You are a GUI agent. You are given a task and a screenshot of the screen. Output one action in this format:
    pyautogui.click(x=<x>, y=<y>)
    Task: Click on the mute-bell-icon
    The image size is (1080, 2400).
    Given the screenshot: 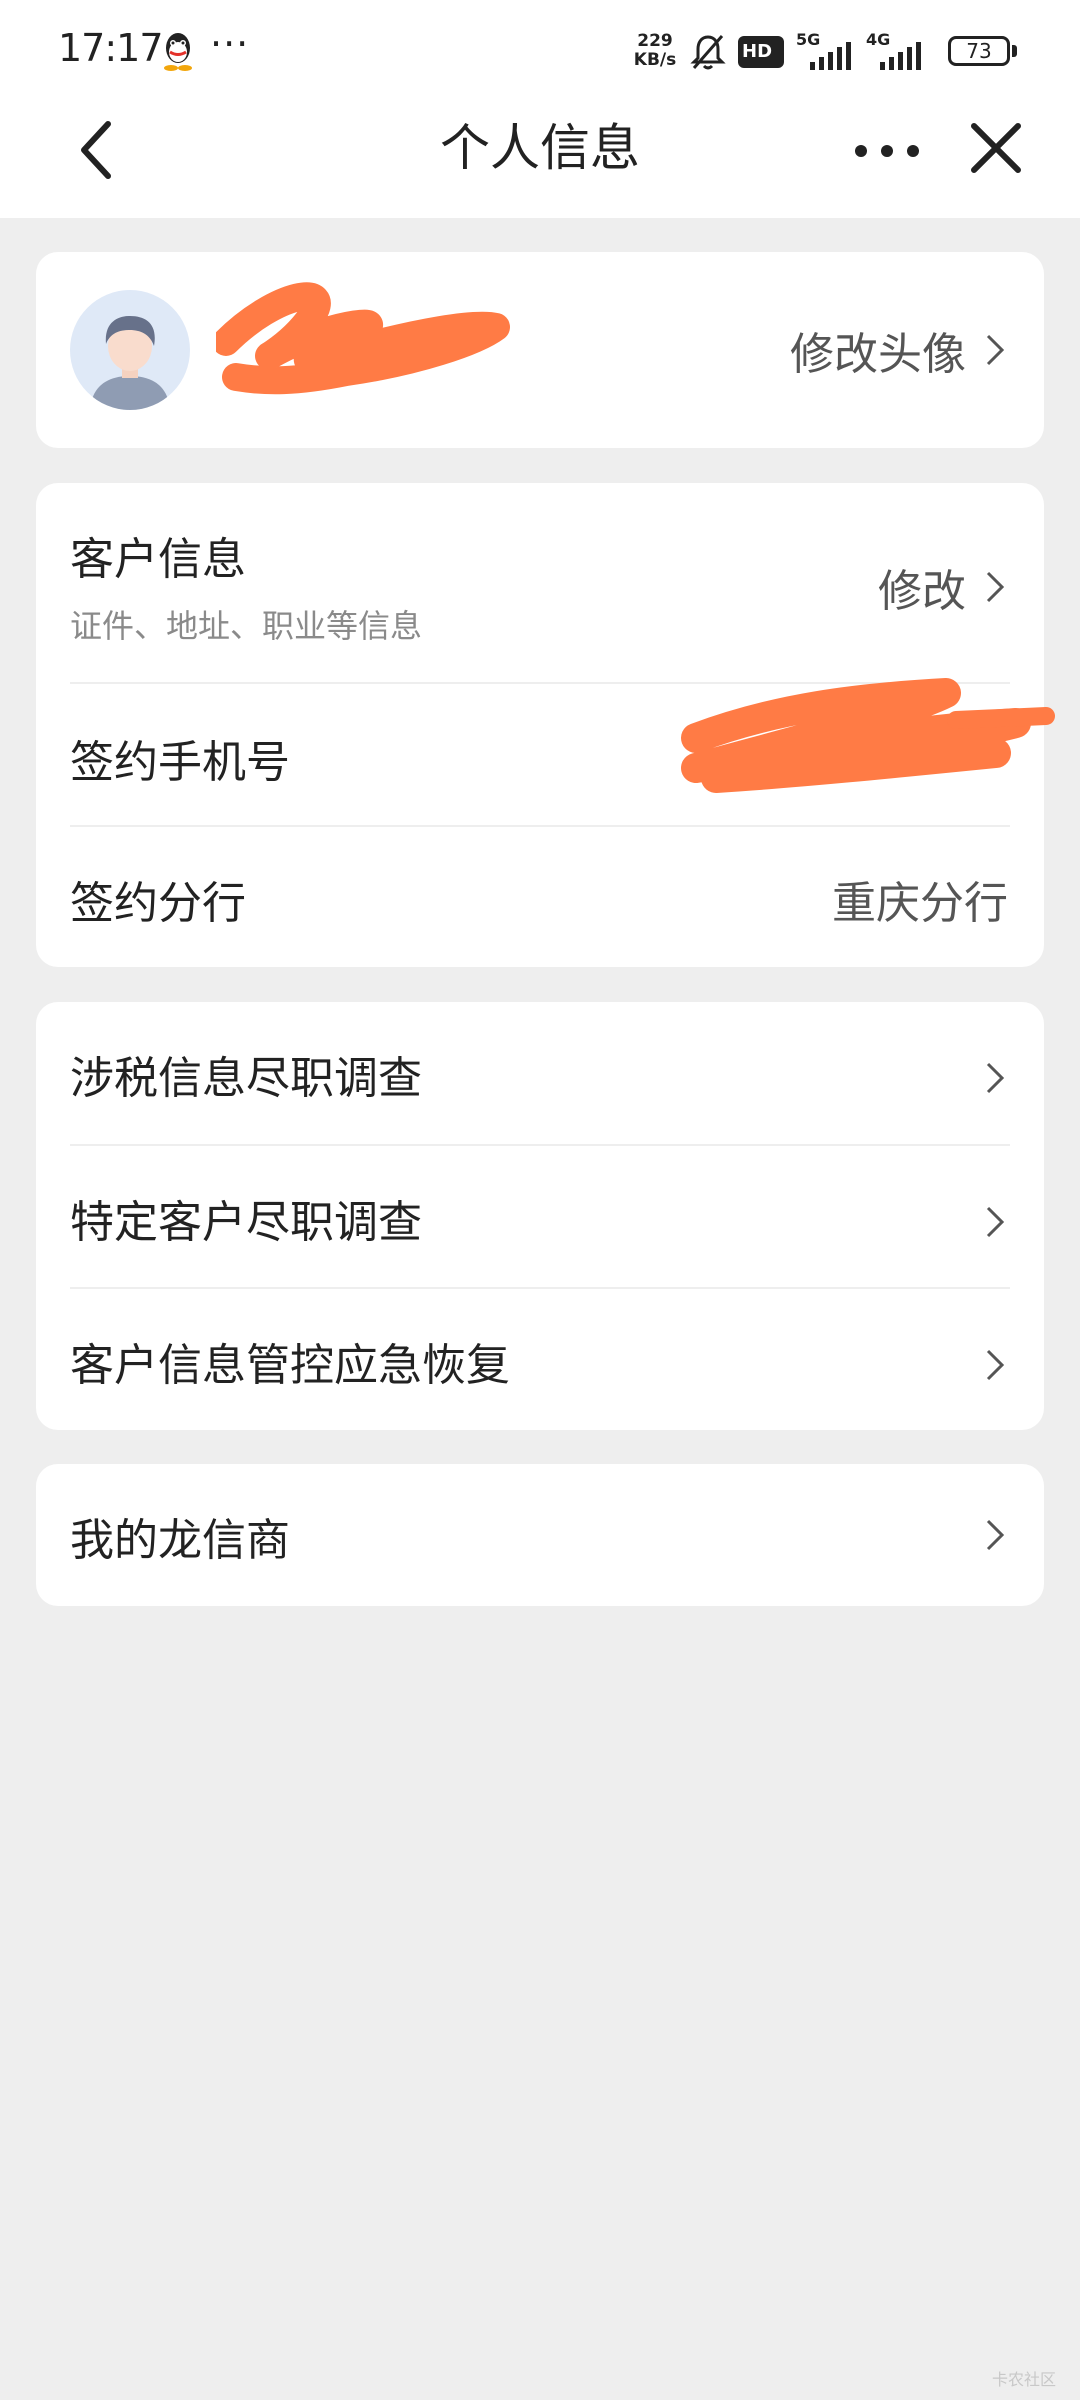 What is the action you would take?
    pyautogui.click(x=708, y=52)
    